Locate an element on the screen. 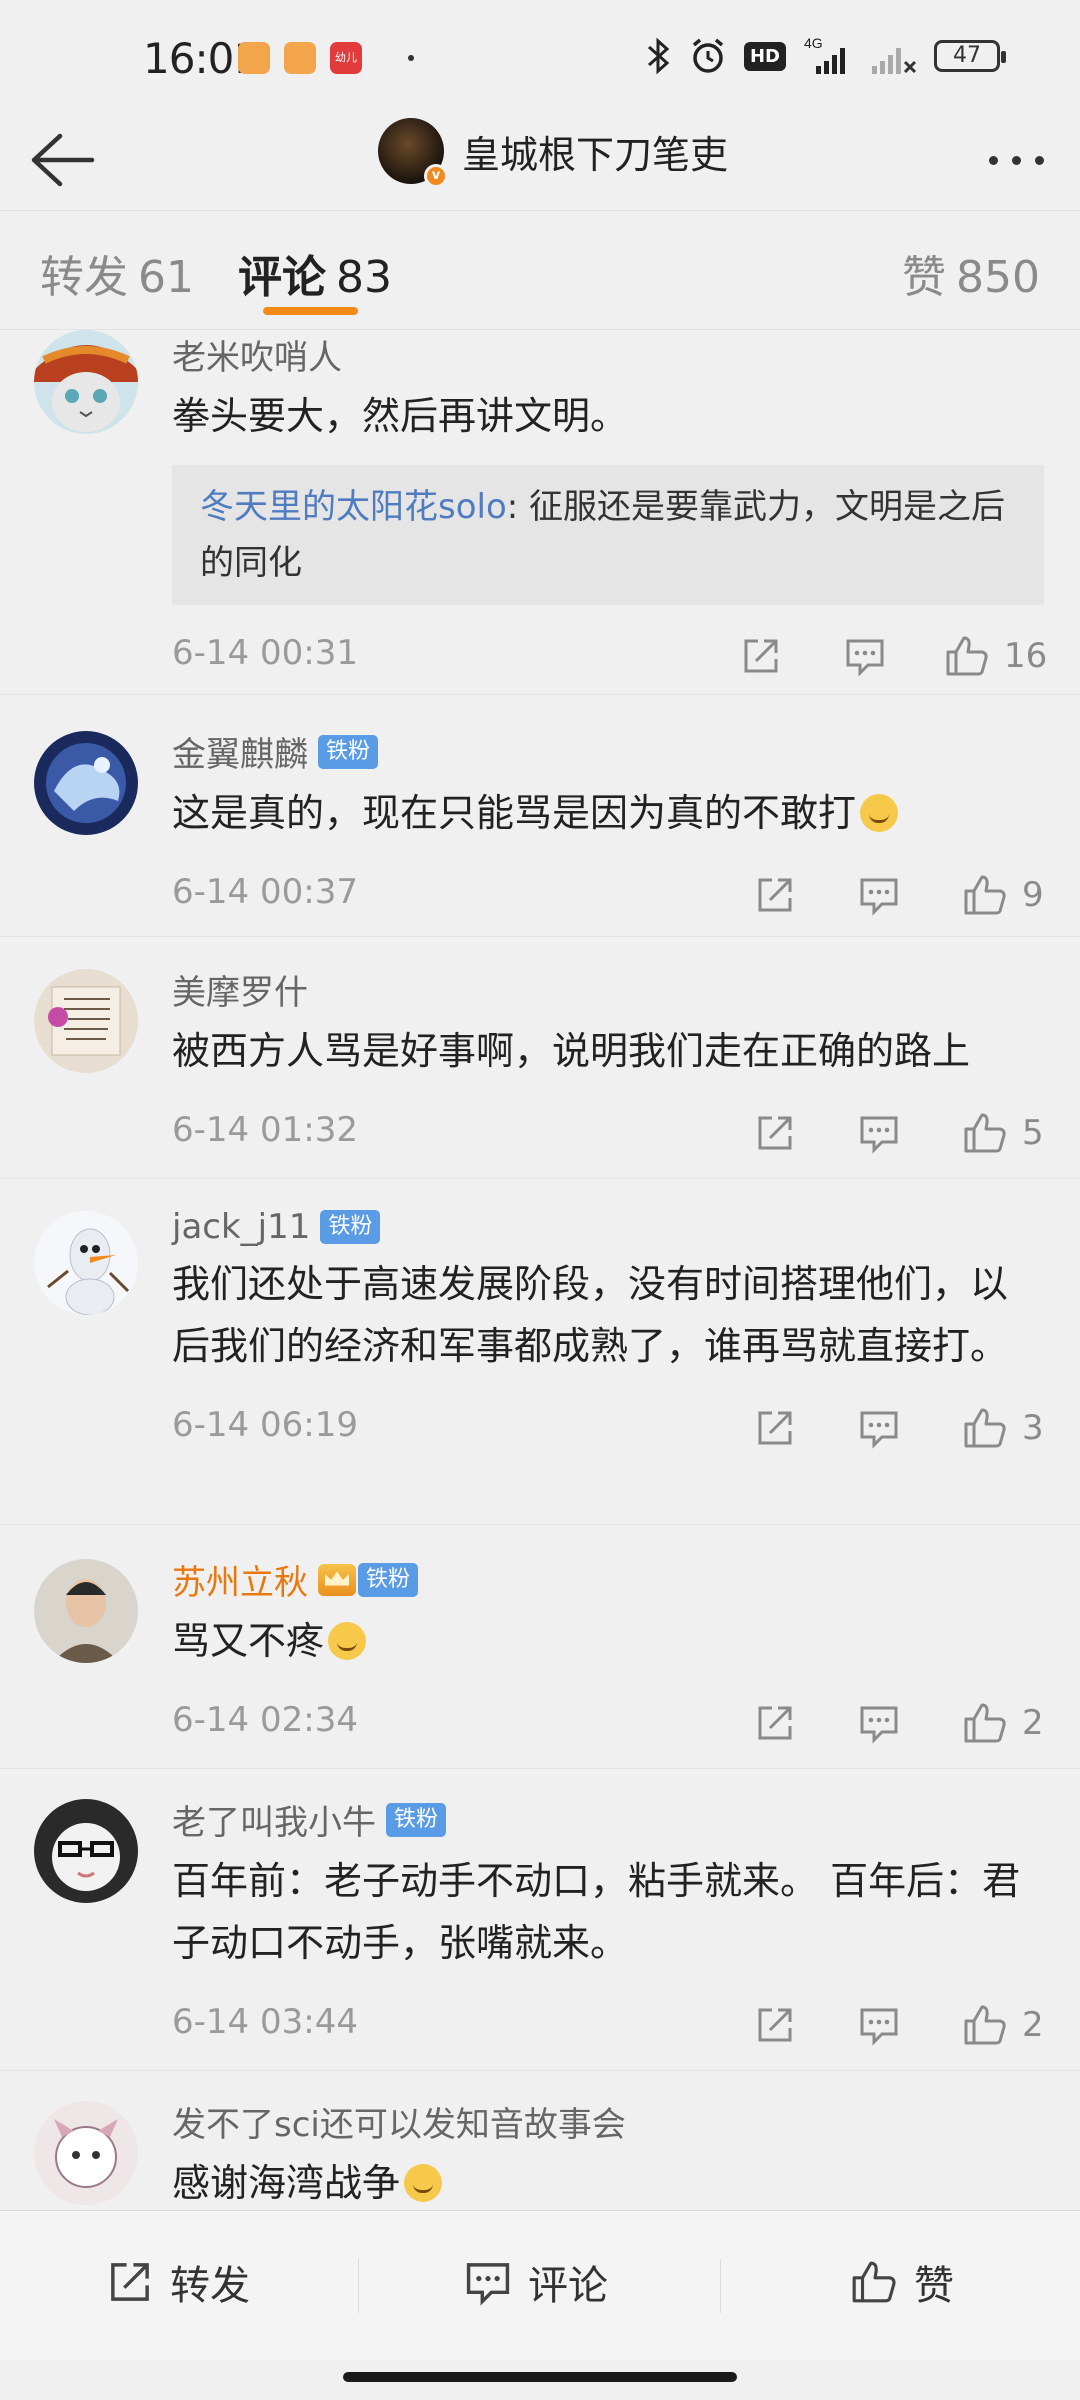  back-button is located at coordinates (61, 160).